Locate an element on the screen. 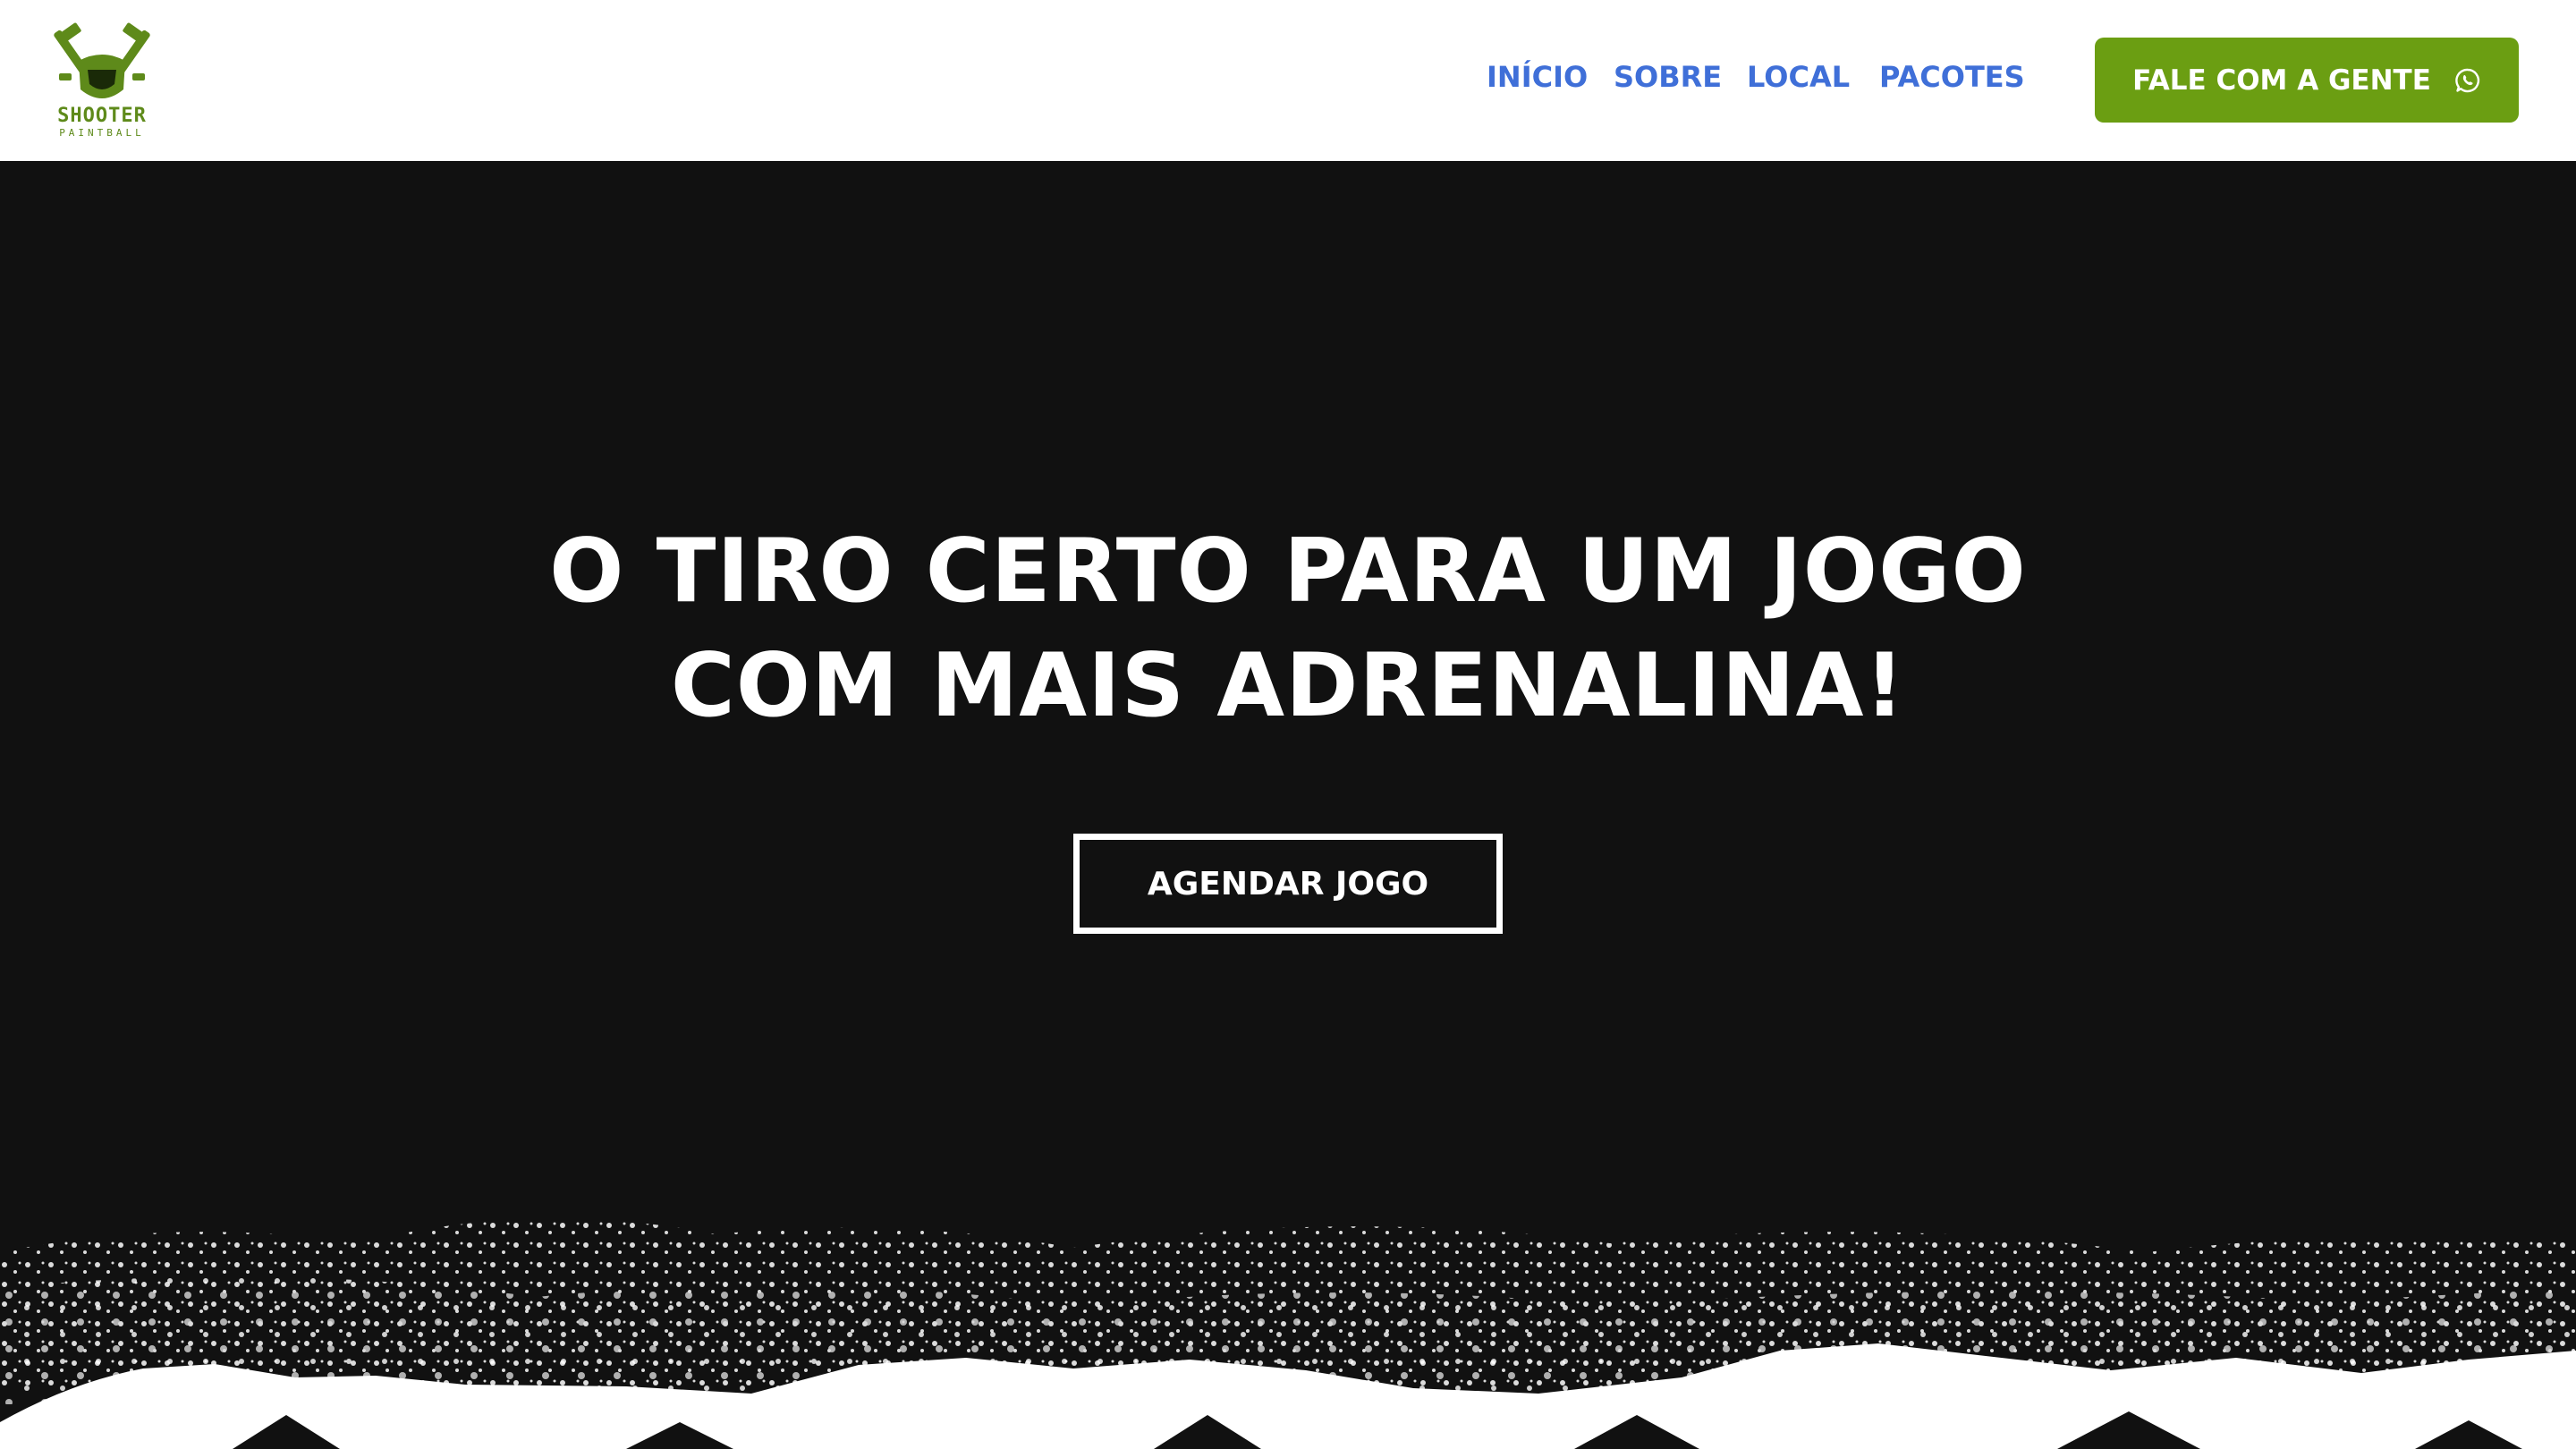 Image resolution: width=2576 pixels, height=1449 pixels. shooter-paintball-logo-icon: SHOOTER PAINTBALL is located at coordinates (102, 80).